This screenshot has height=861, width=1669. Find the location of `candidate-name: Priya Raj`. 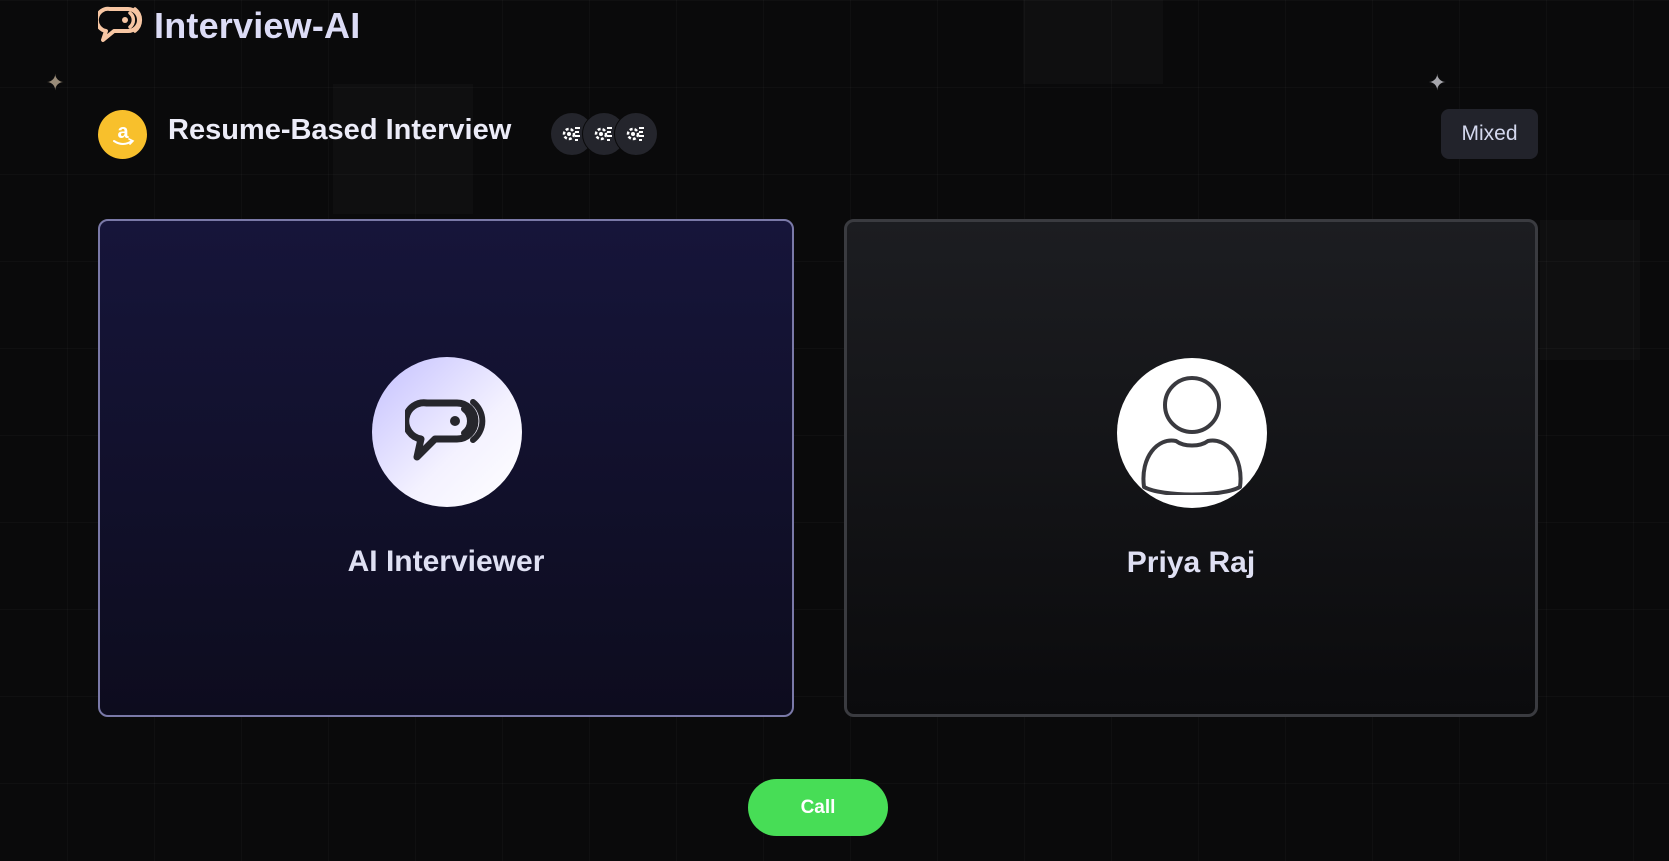

candidate-name: Priya Raj is located at coordinates (1191, 562).